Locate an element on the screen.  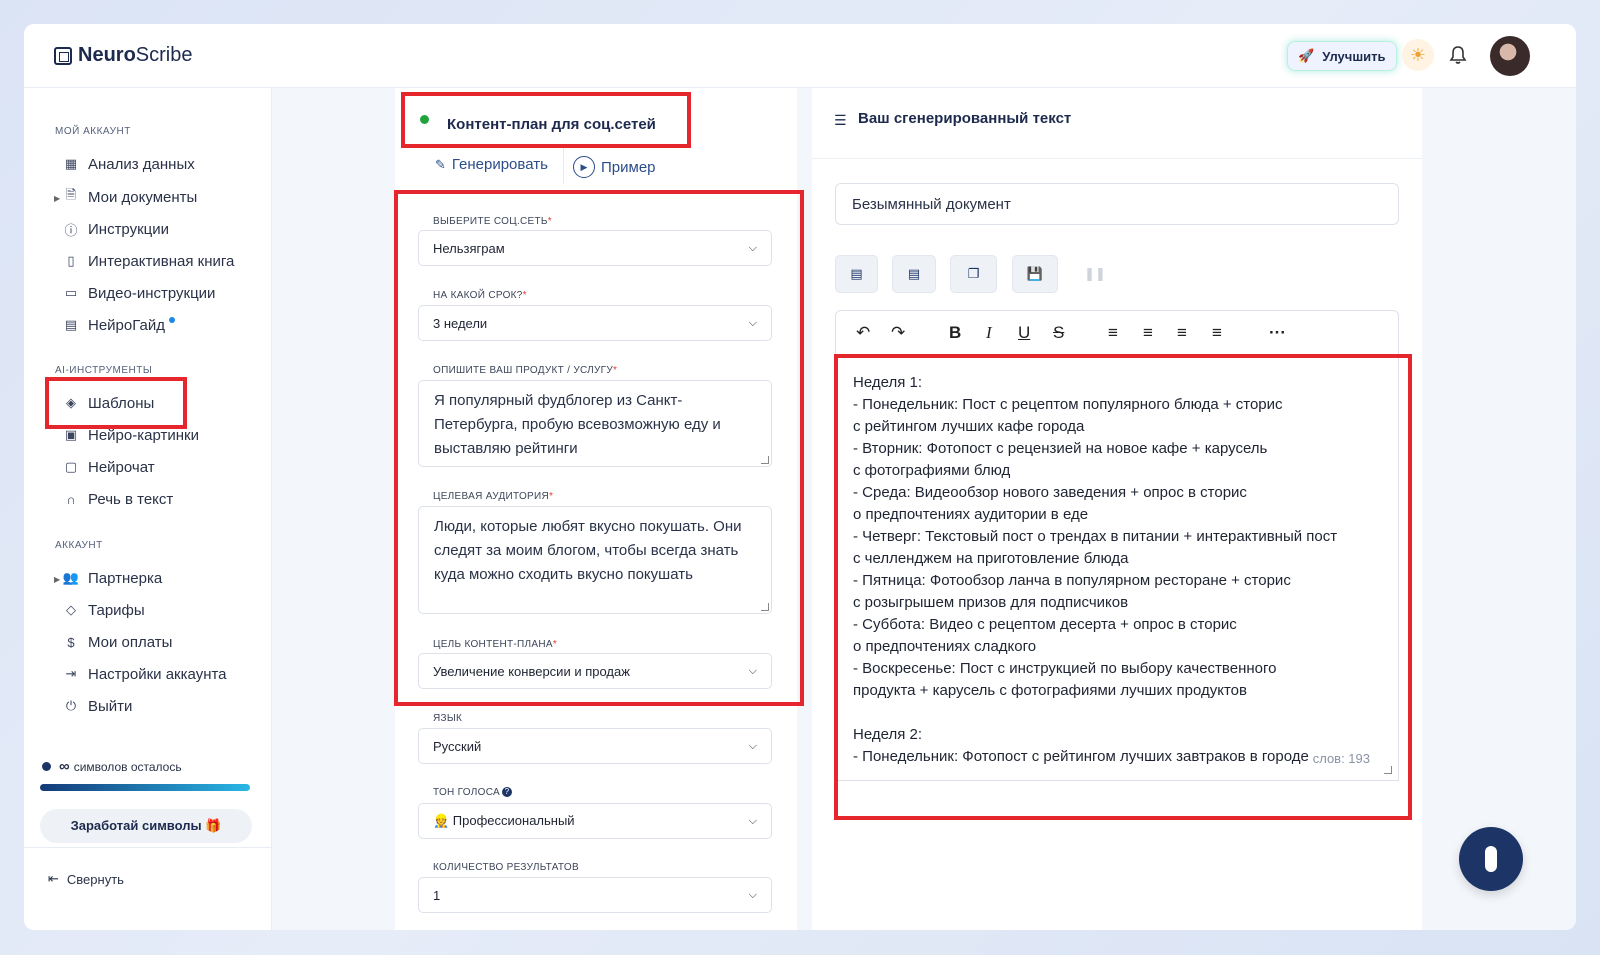
upgrade-button: 🚀 Улучшить is located at coordinates (1342, 56).